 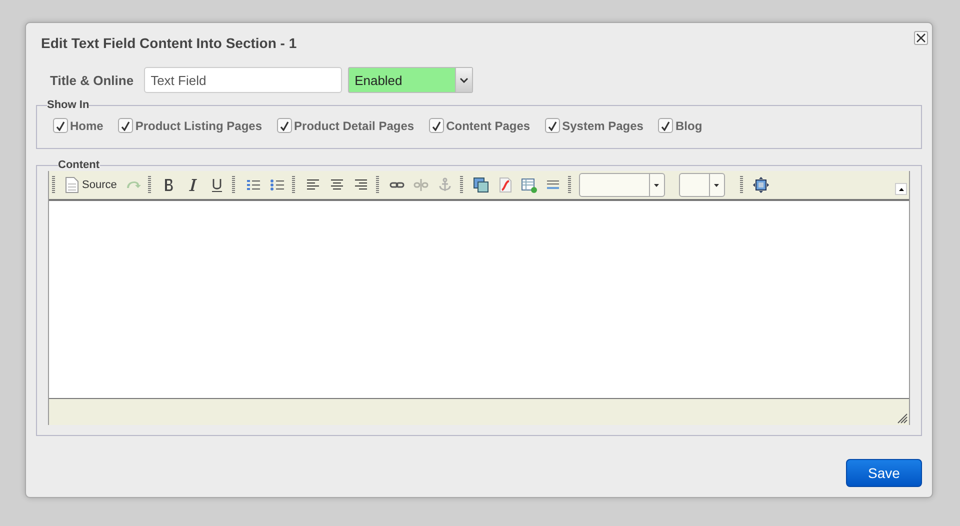 What do you see at coordinates (72, 185) in the screenshot?
I see `document-icon` at bounding box center [72, 185].